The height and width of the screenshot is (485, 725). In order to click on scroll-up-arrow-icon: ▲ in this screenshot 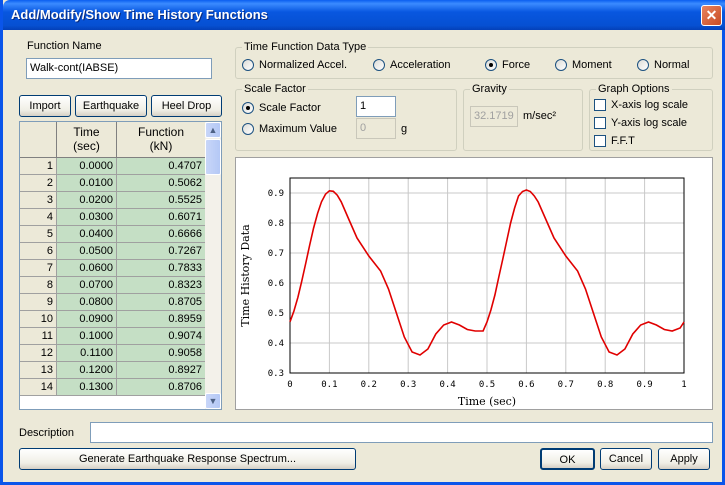, I will do `click(213, 130)`.